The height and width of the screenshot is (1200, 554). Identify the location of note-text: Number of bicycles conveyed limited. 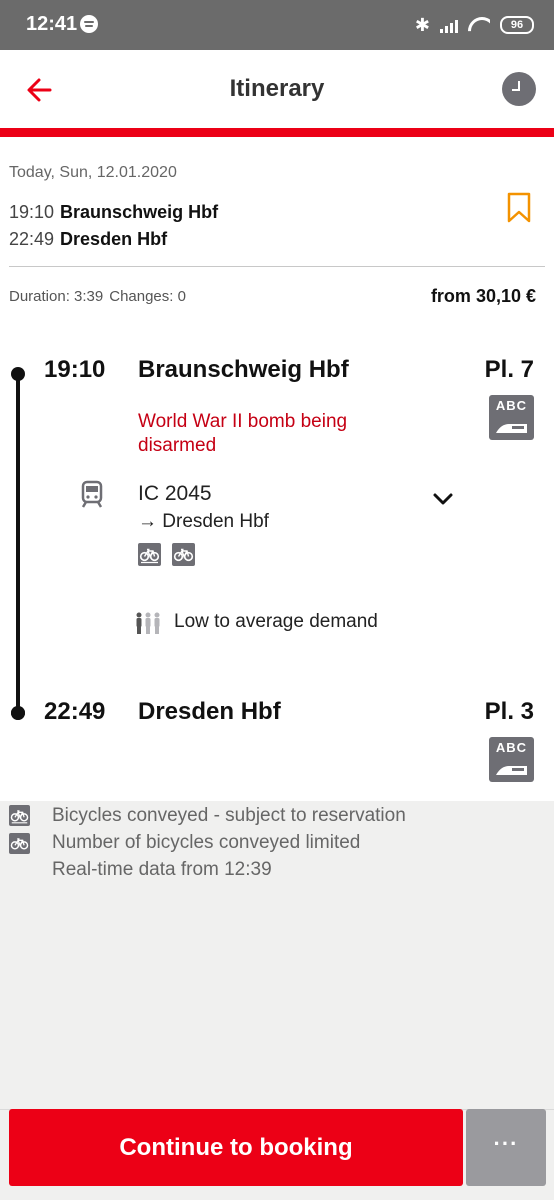
(206, 842).